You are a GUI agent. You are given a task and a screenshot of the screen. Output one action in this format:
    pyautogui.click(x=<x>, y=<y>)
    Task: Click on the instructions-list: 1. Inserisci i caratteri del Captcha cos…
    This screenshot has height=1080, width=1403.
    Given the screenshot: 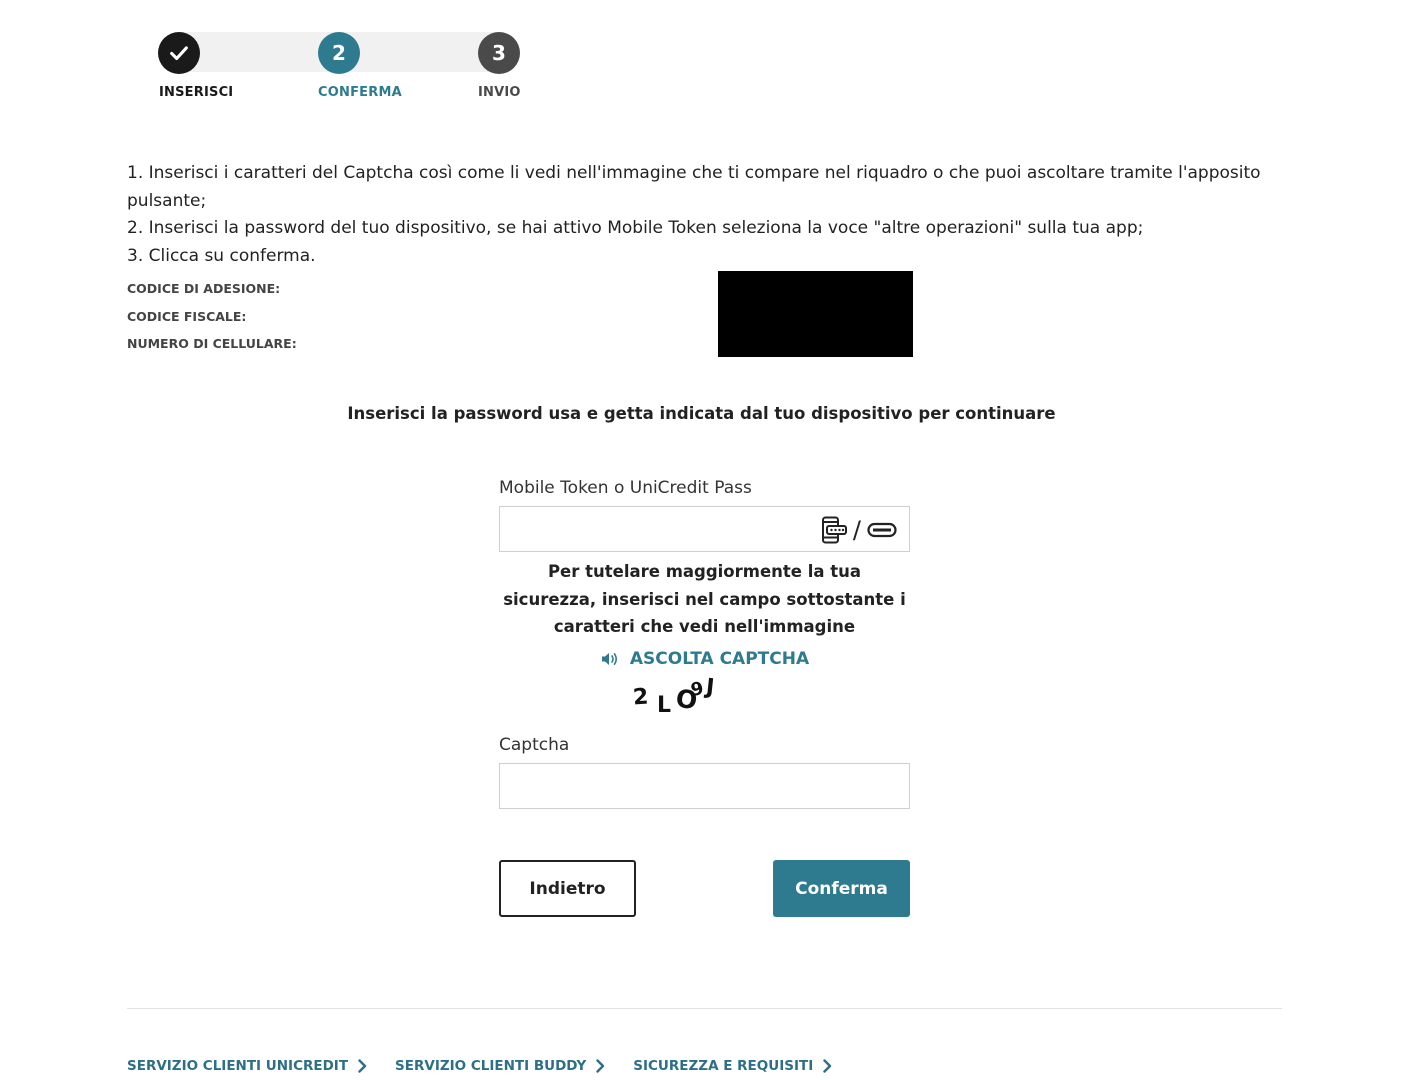 What is the action you would take?
    pyautogui.click(x=727, y=215)
    